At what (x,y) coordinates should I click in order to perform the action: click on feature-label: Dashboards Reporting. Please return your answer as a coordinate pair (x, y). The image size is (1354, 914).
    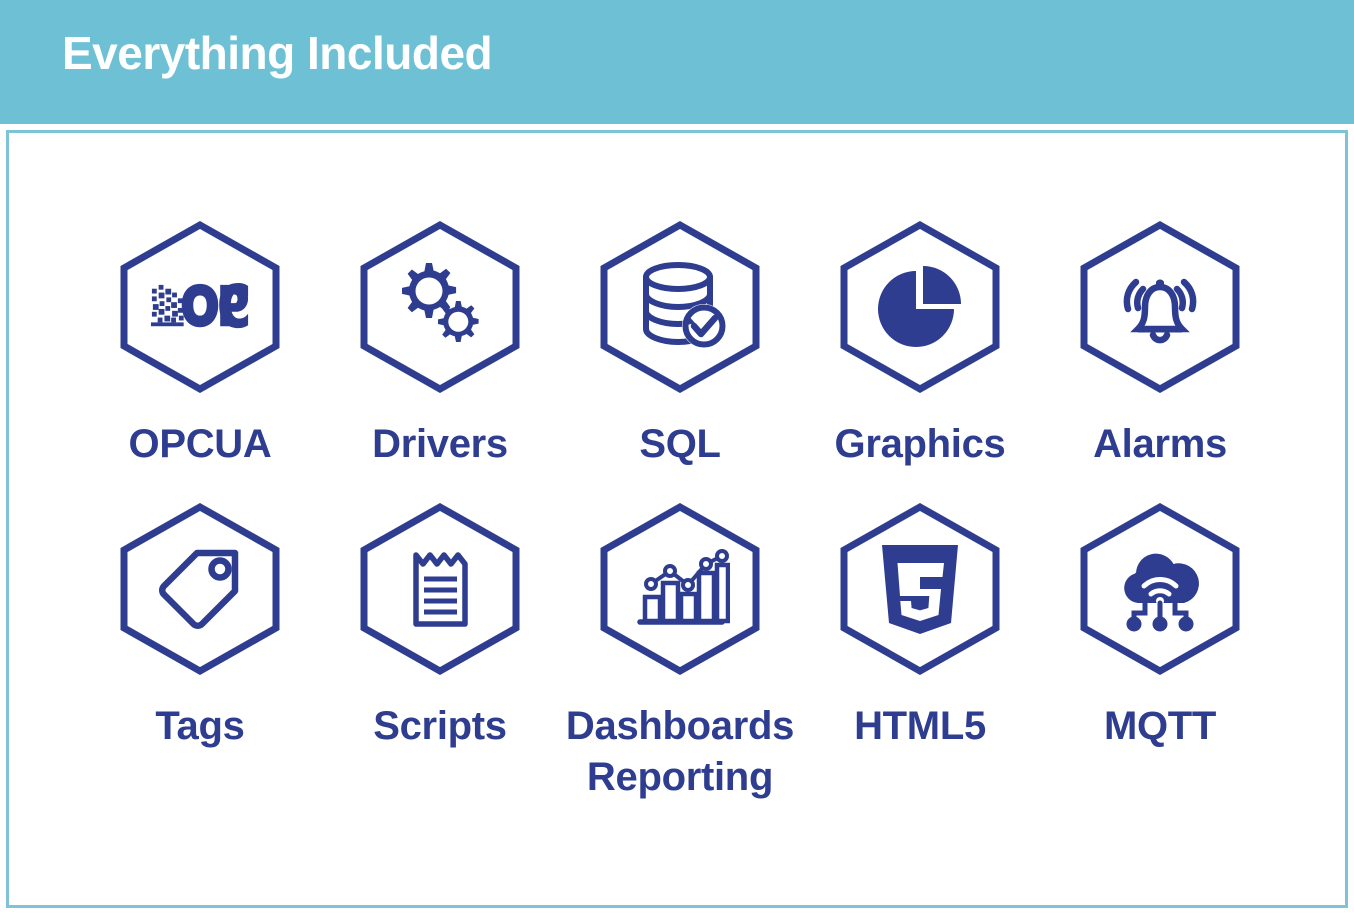
    Looking at the image, I should click on (680, 752).